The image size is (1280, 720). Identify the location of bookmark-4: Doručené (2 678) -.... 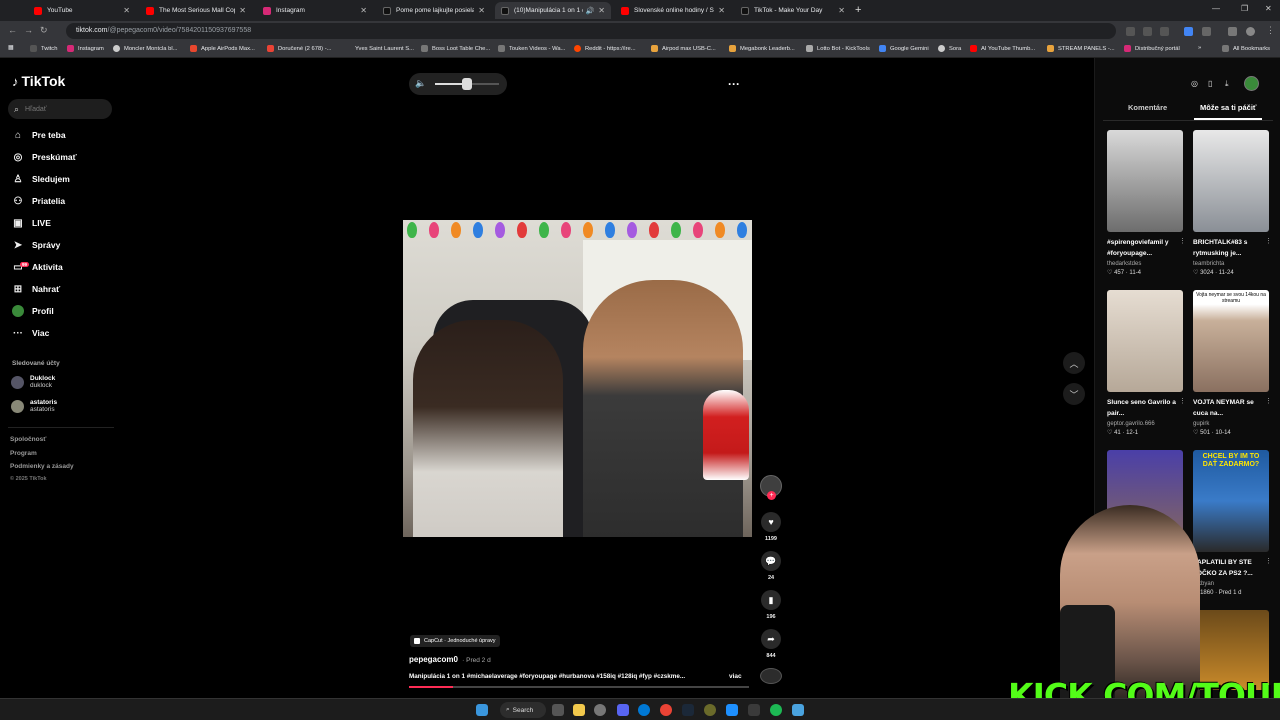
(299, 48).